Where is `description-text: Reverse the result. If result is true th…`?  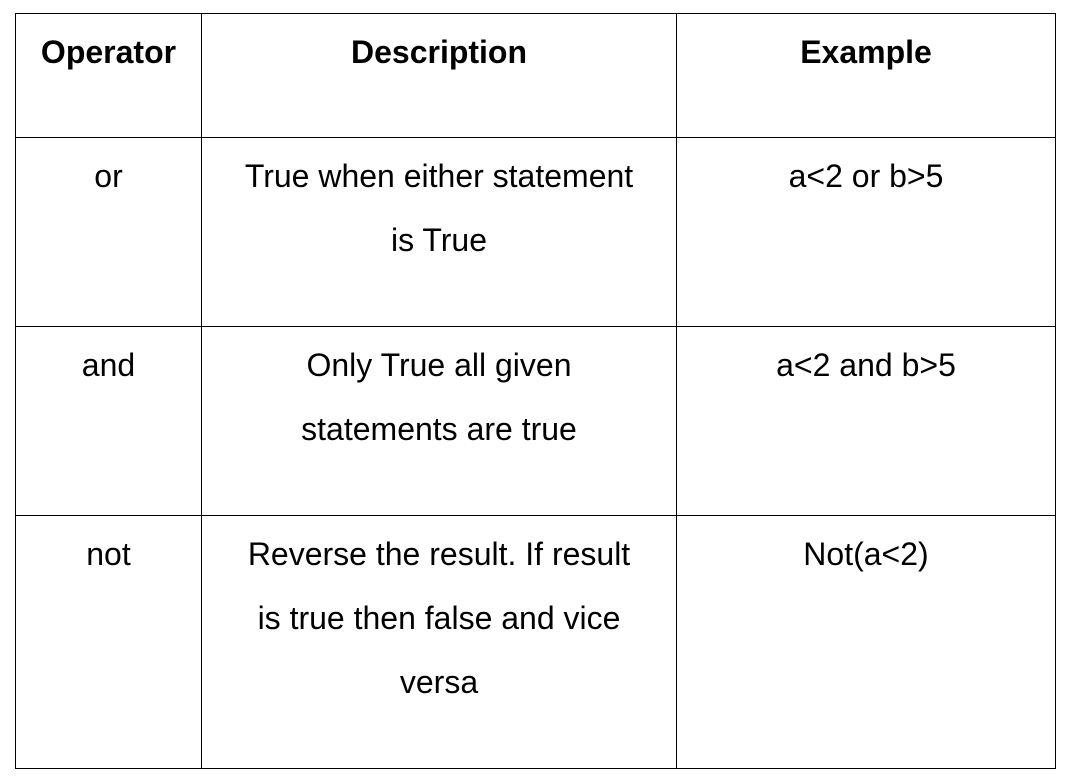
description-text: Reverse the result. If result is true th… is located at coordinates (439, 618).